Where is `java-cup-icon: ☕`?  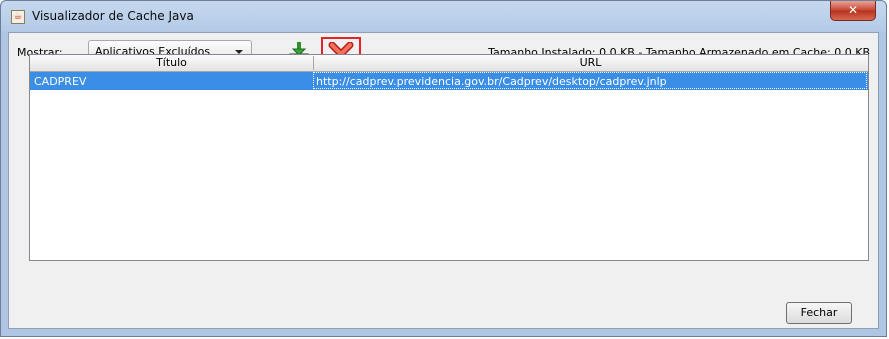 java-cup-icon: ☕ is located at coordinates (18, 17).